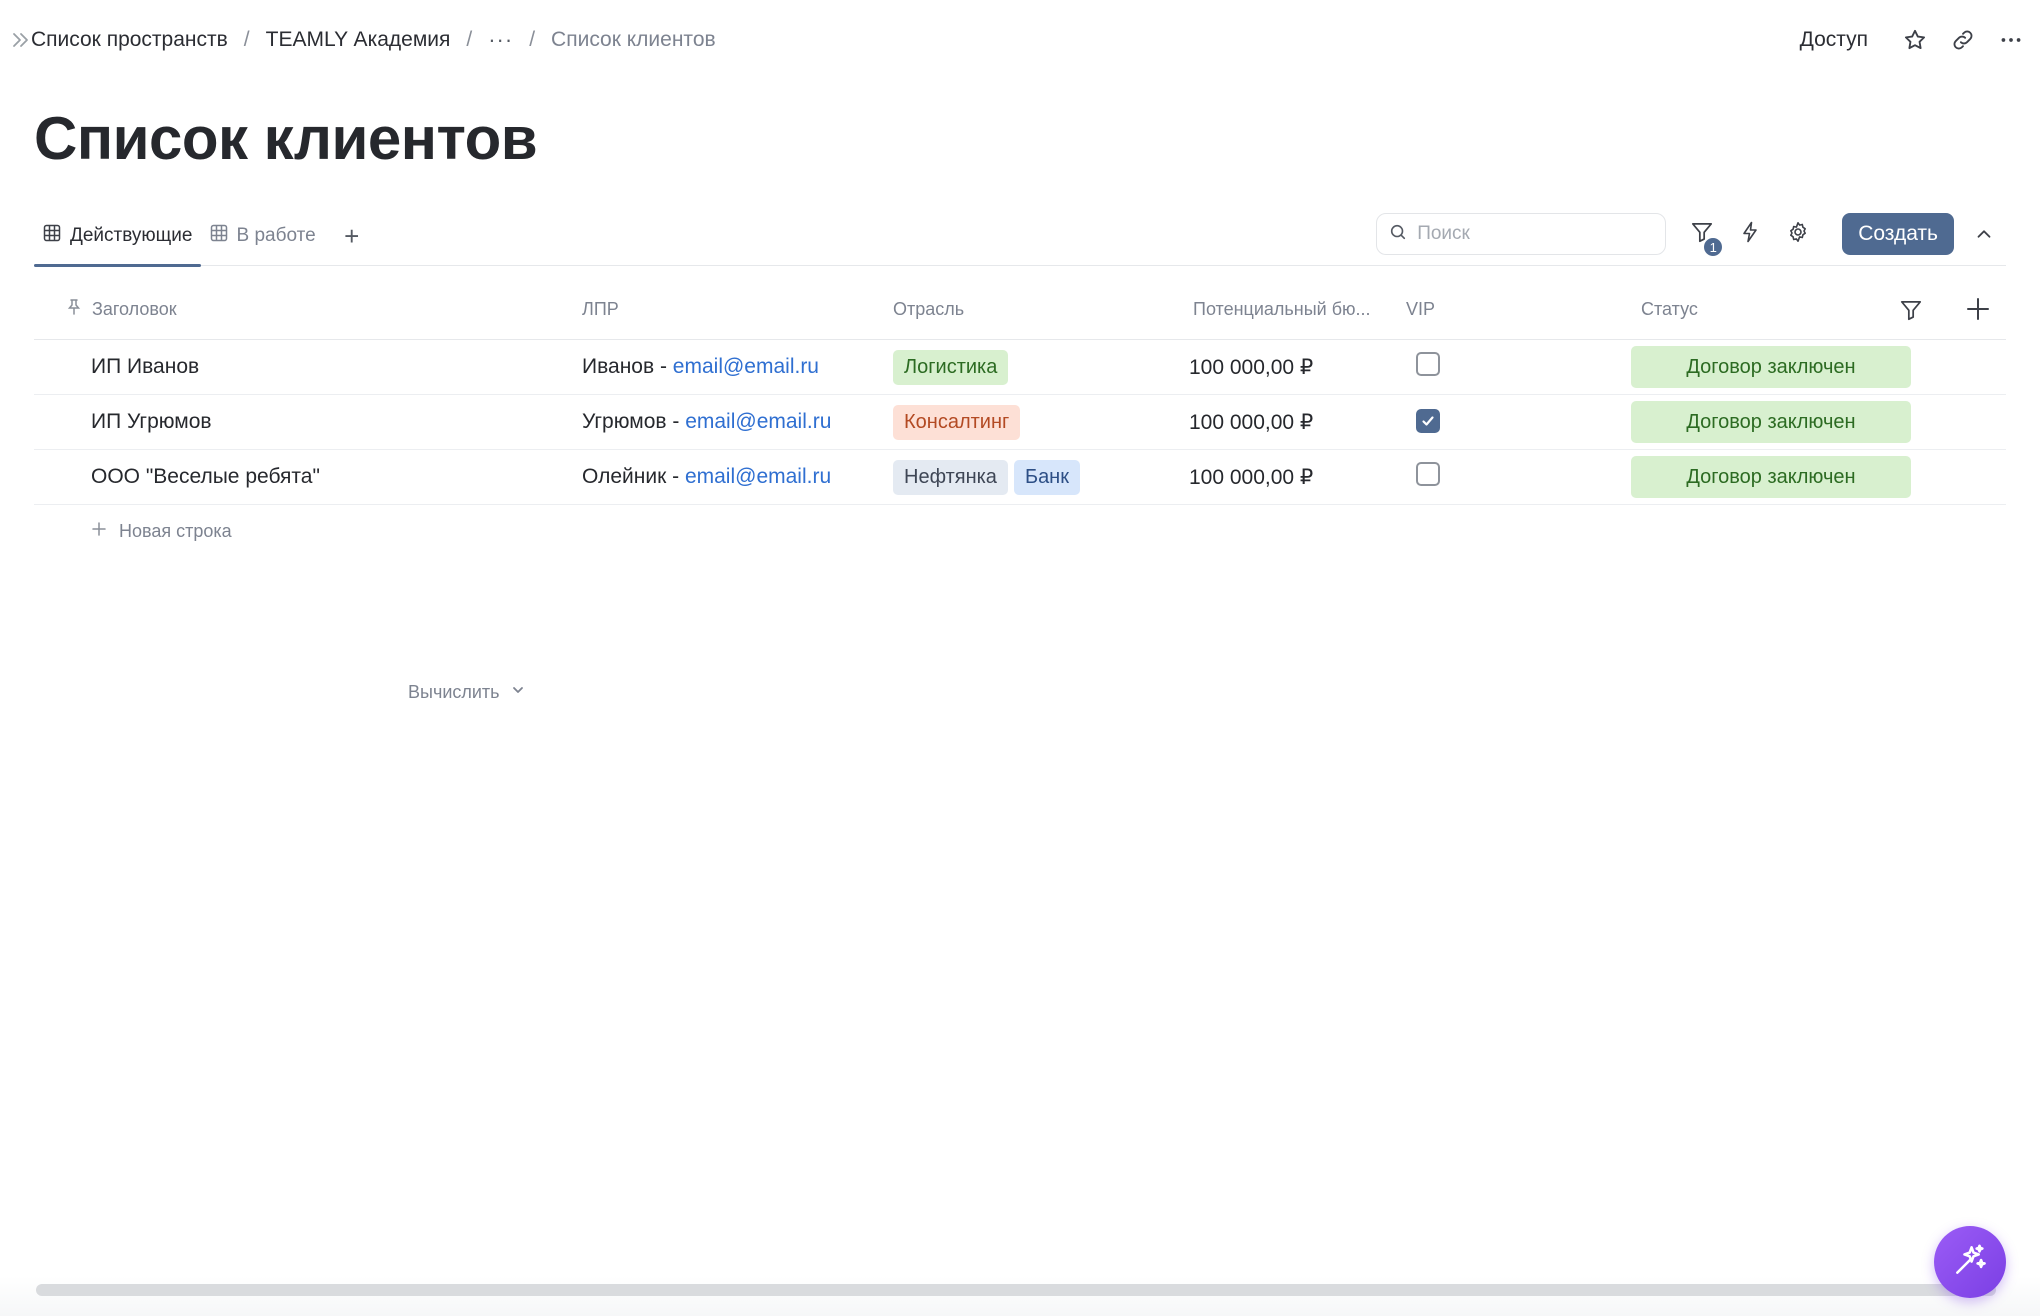 This screenshot has height=1316, width=2040. Describe the element at coordinates (634, 421) in the screenshot. I see `lpr-name: Угрюмов -` at that location.